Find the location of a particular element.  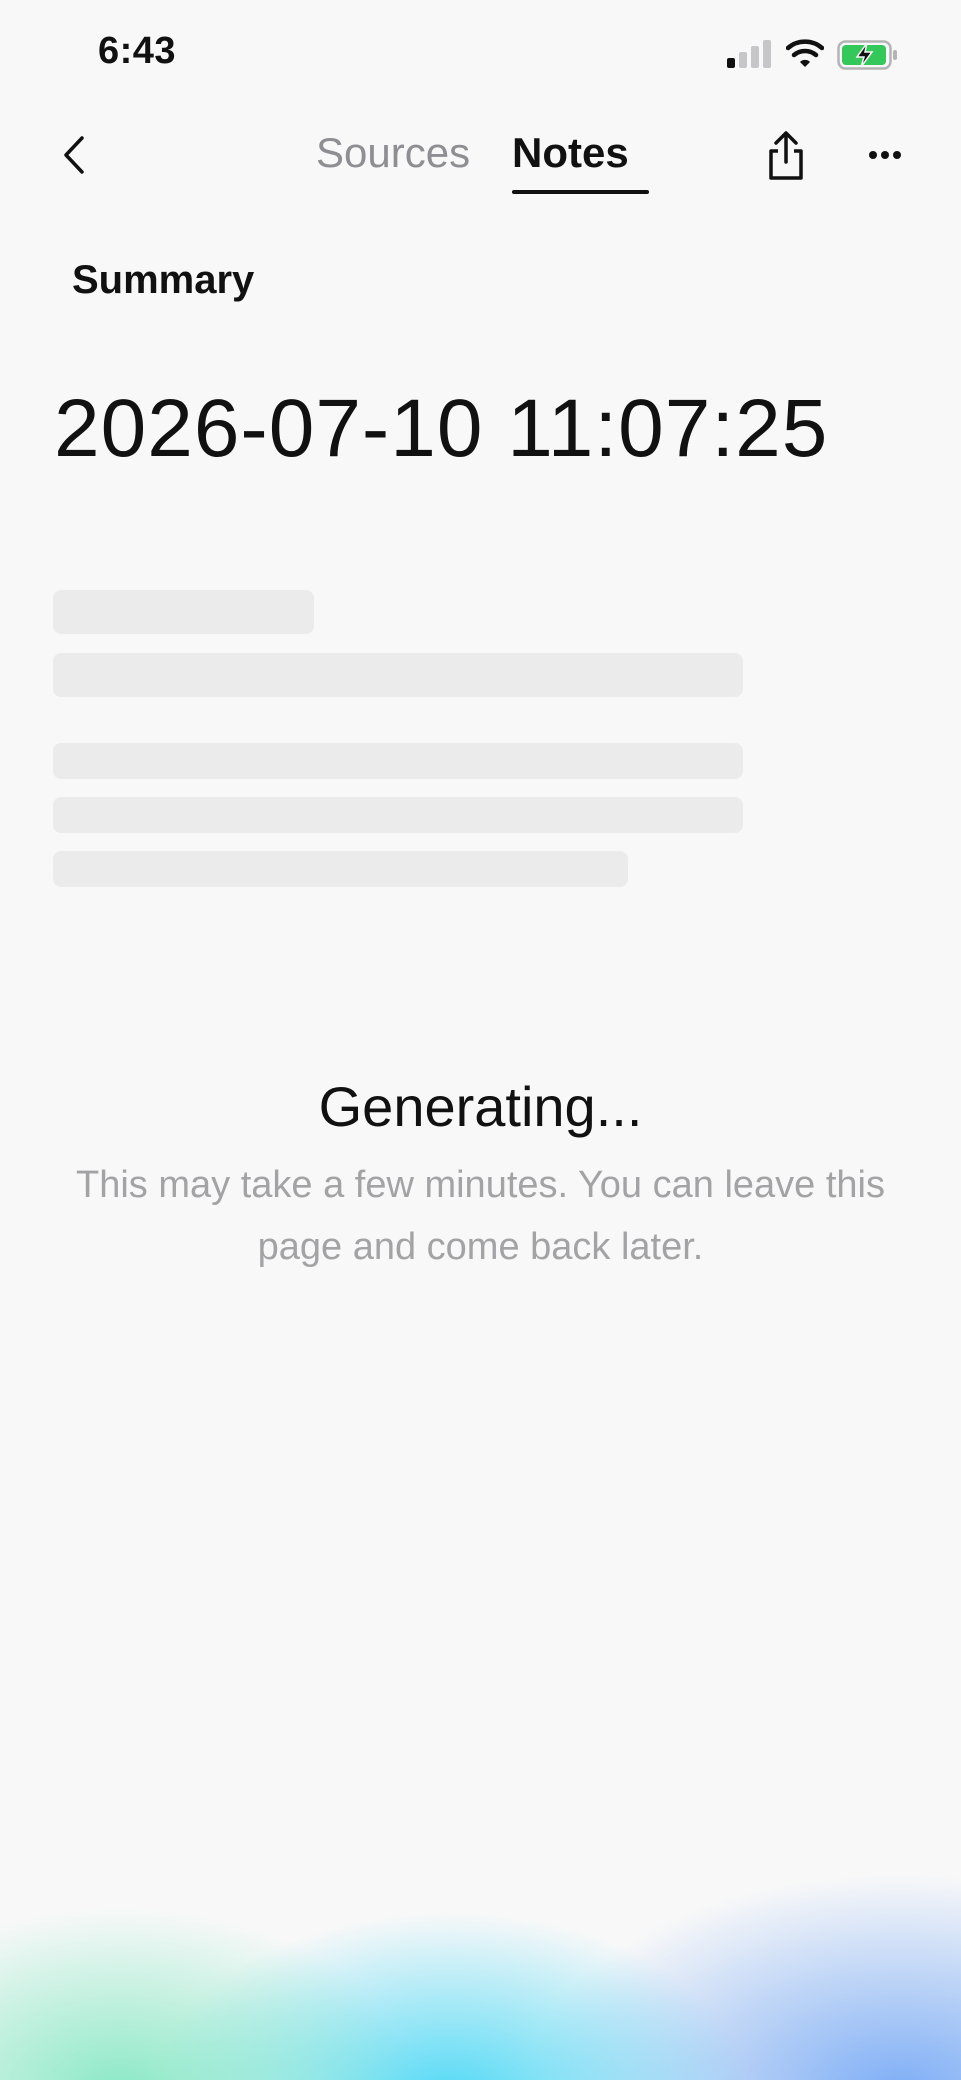

active-tab-indicator is located at coordinates (580, 192).